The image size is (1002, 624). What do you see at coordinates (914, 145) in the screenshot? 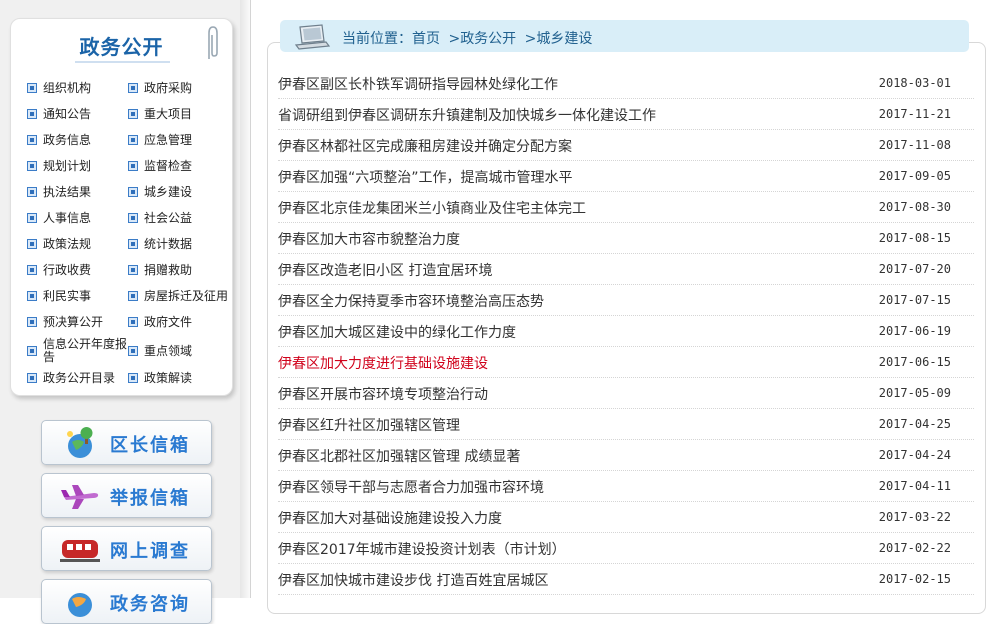
I see `news-date: 2017-11-08` at bounding box center [914, 145].